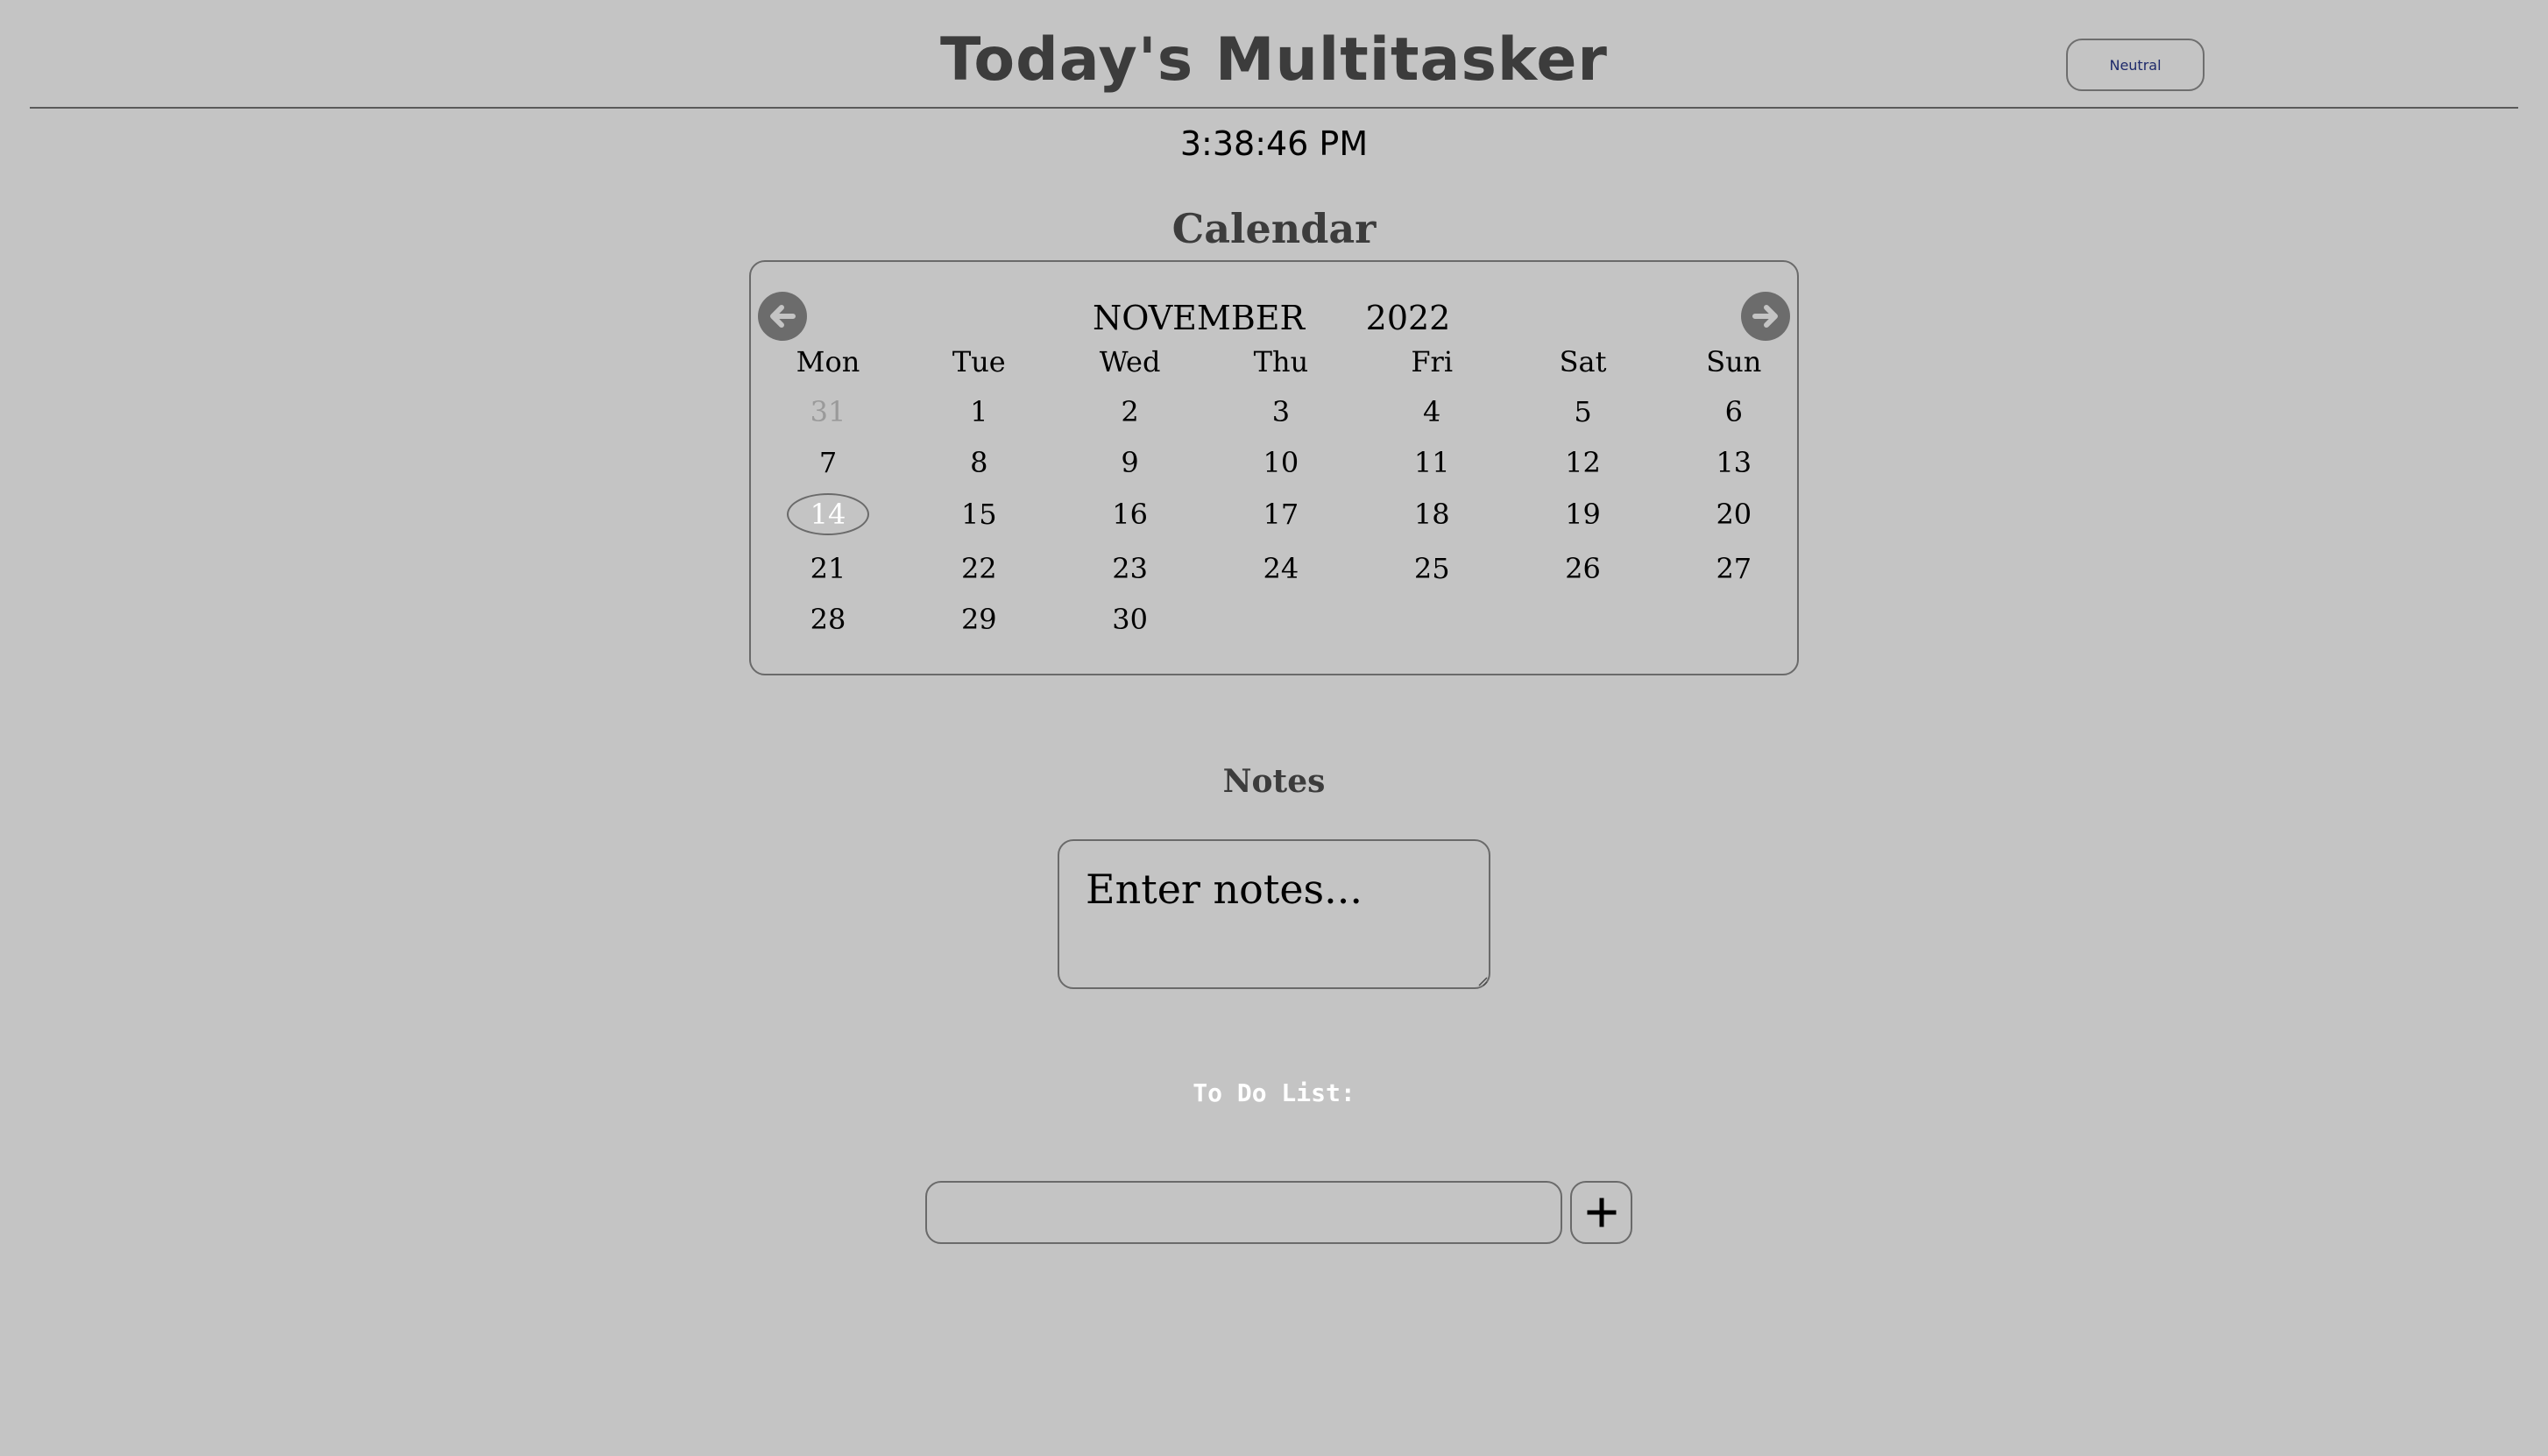 The height and width of the screenshot is (1456, 2548). I want to click on calendar-day: 1, so click(979, 411).